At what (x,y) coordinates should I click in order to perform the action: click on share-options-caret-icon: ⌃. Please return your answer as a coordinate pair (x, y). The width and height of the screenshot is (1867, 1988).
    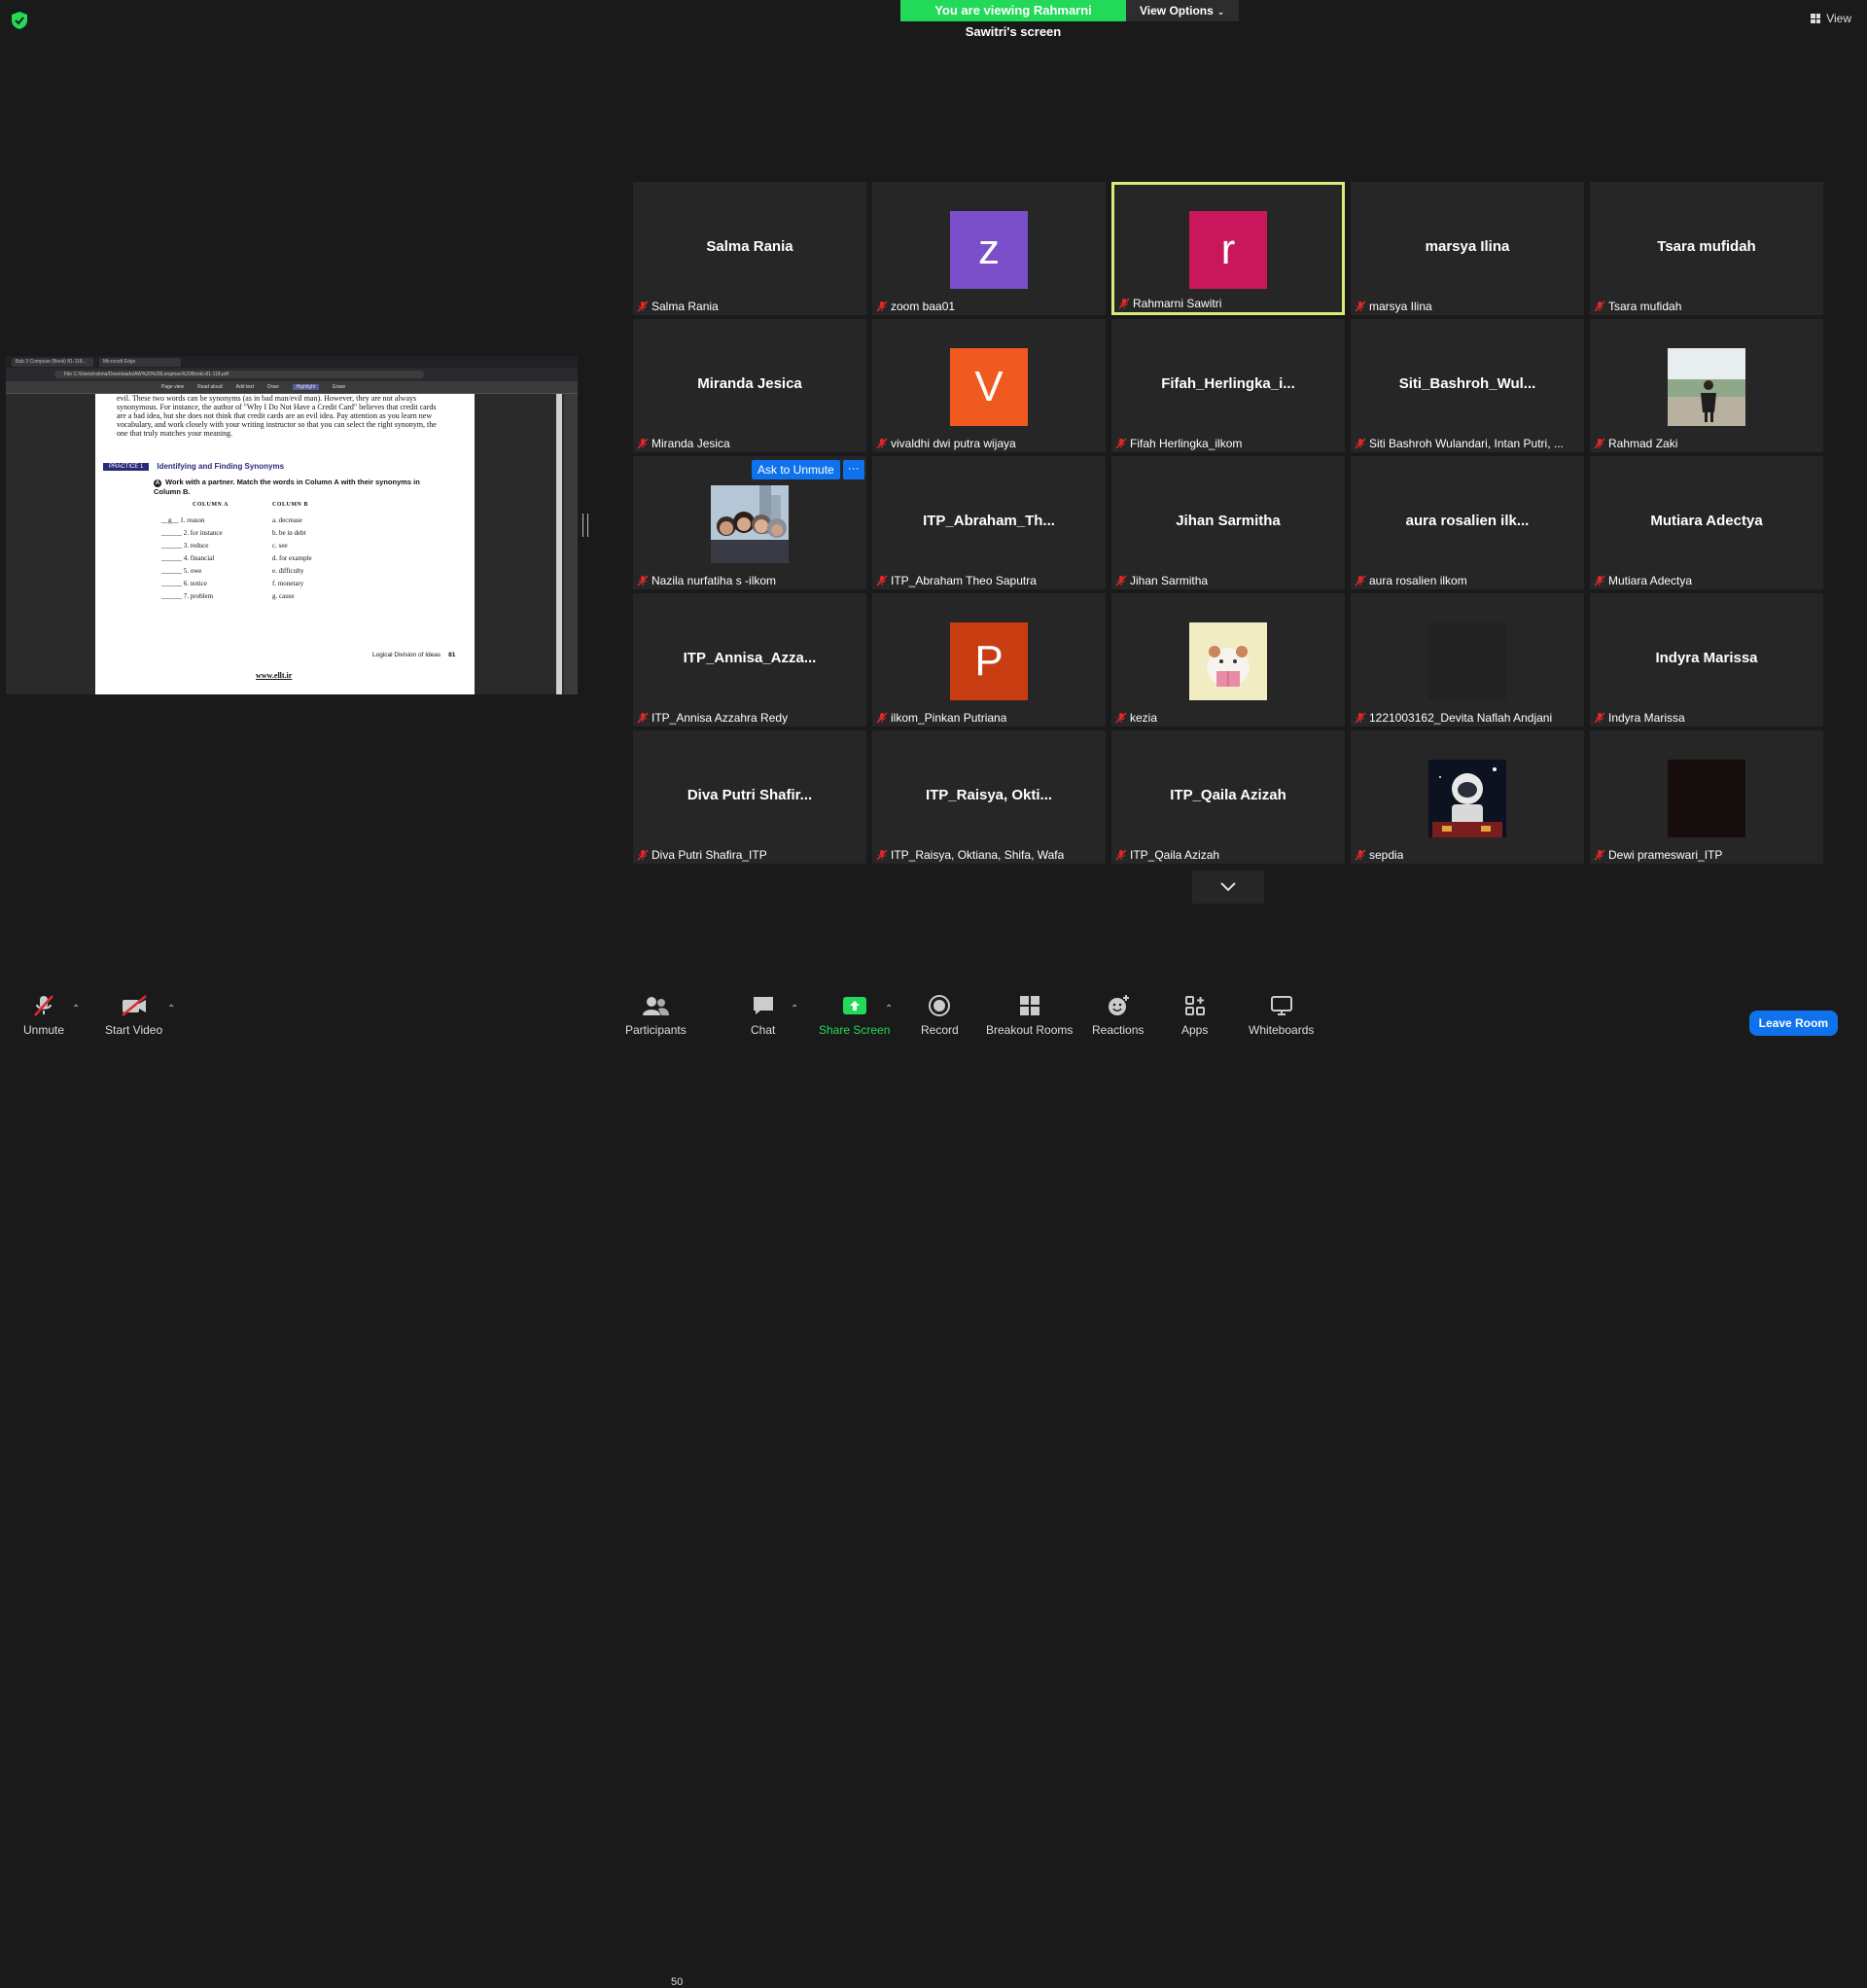
    Looking at the image, I should click on (889, 1009).